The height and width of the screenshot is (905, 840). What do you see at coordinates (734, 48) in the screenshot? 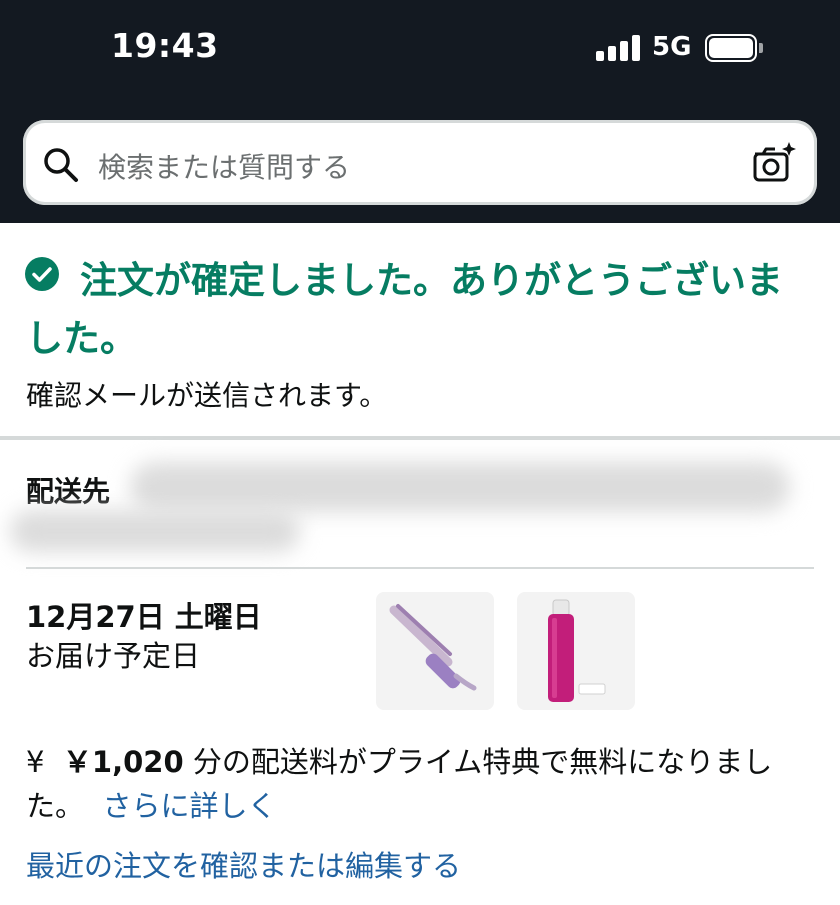
I see `battery-icon` at bounding box center [734, 48].